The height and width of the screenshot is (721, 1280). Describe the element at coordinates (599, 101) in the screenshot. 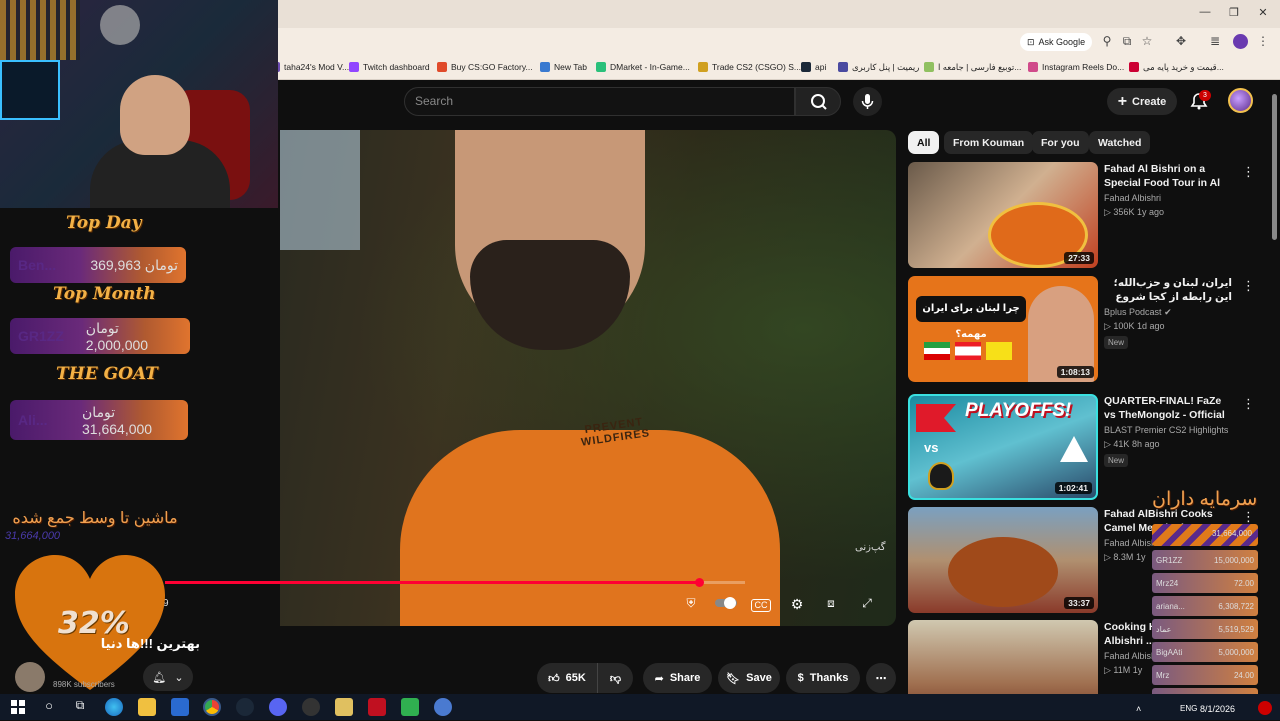

I see `search-input: Search` at that location.